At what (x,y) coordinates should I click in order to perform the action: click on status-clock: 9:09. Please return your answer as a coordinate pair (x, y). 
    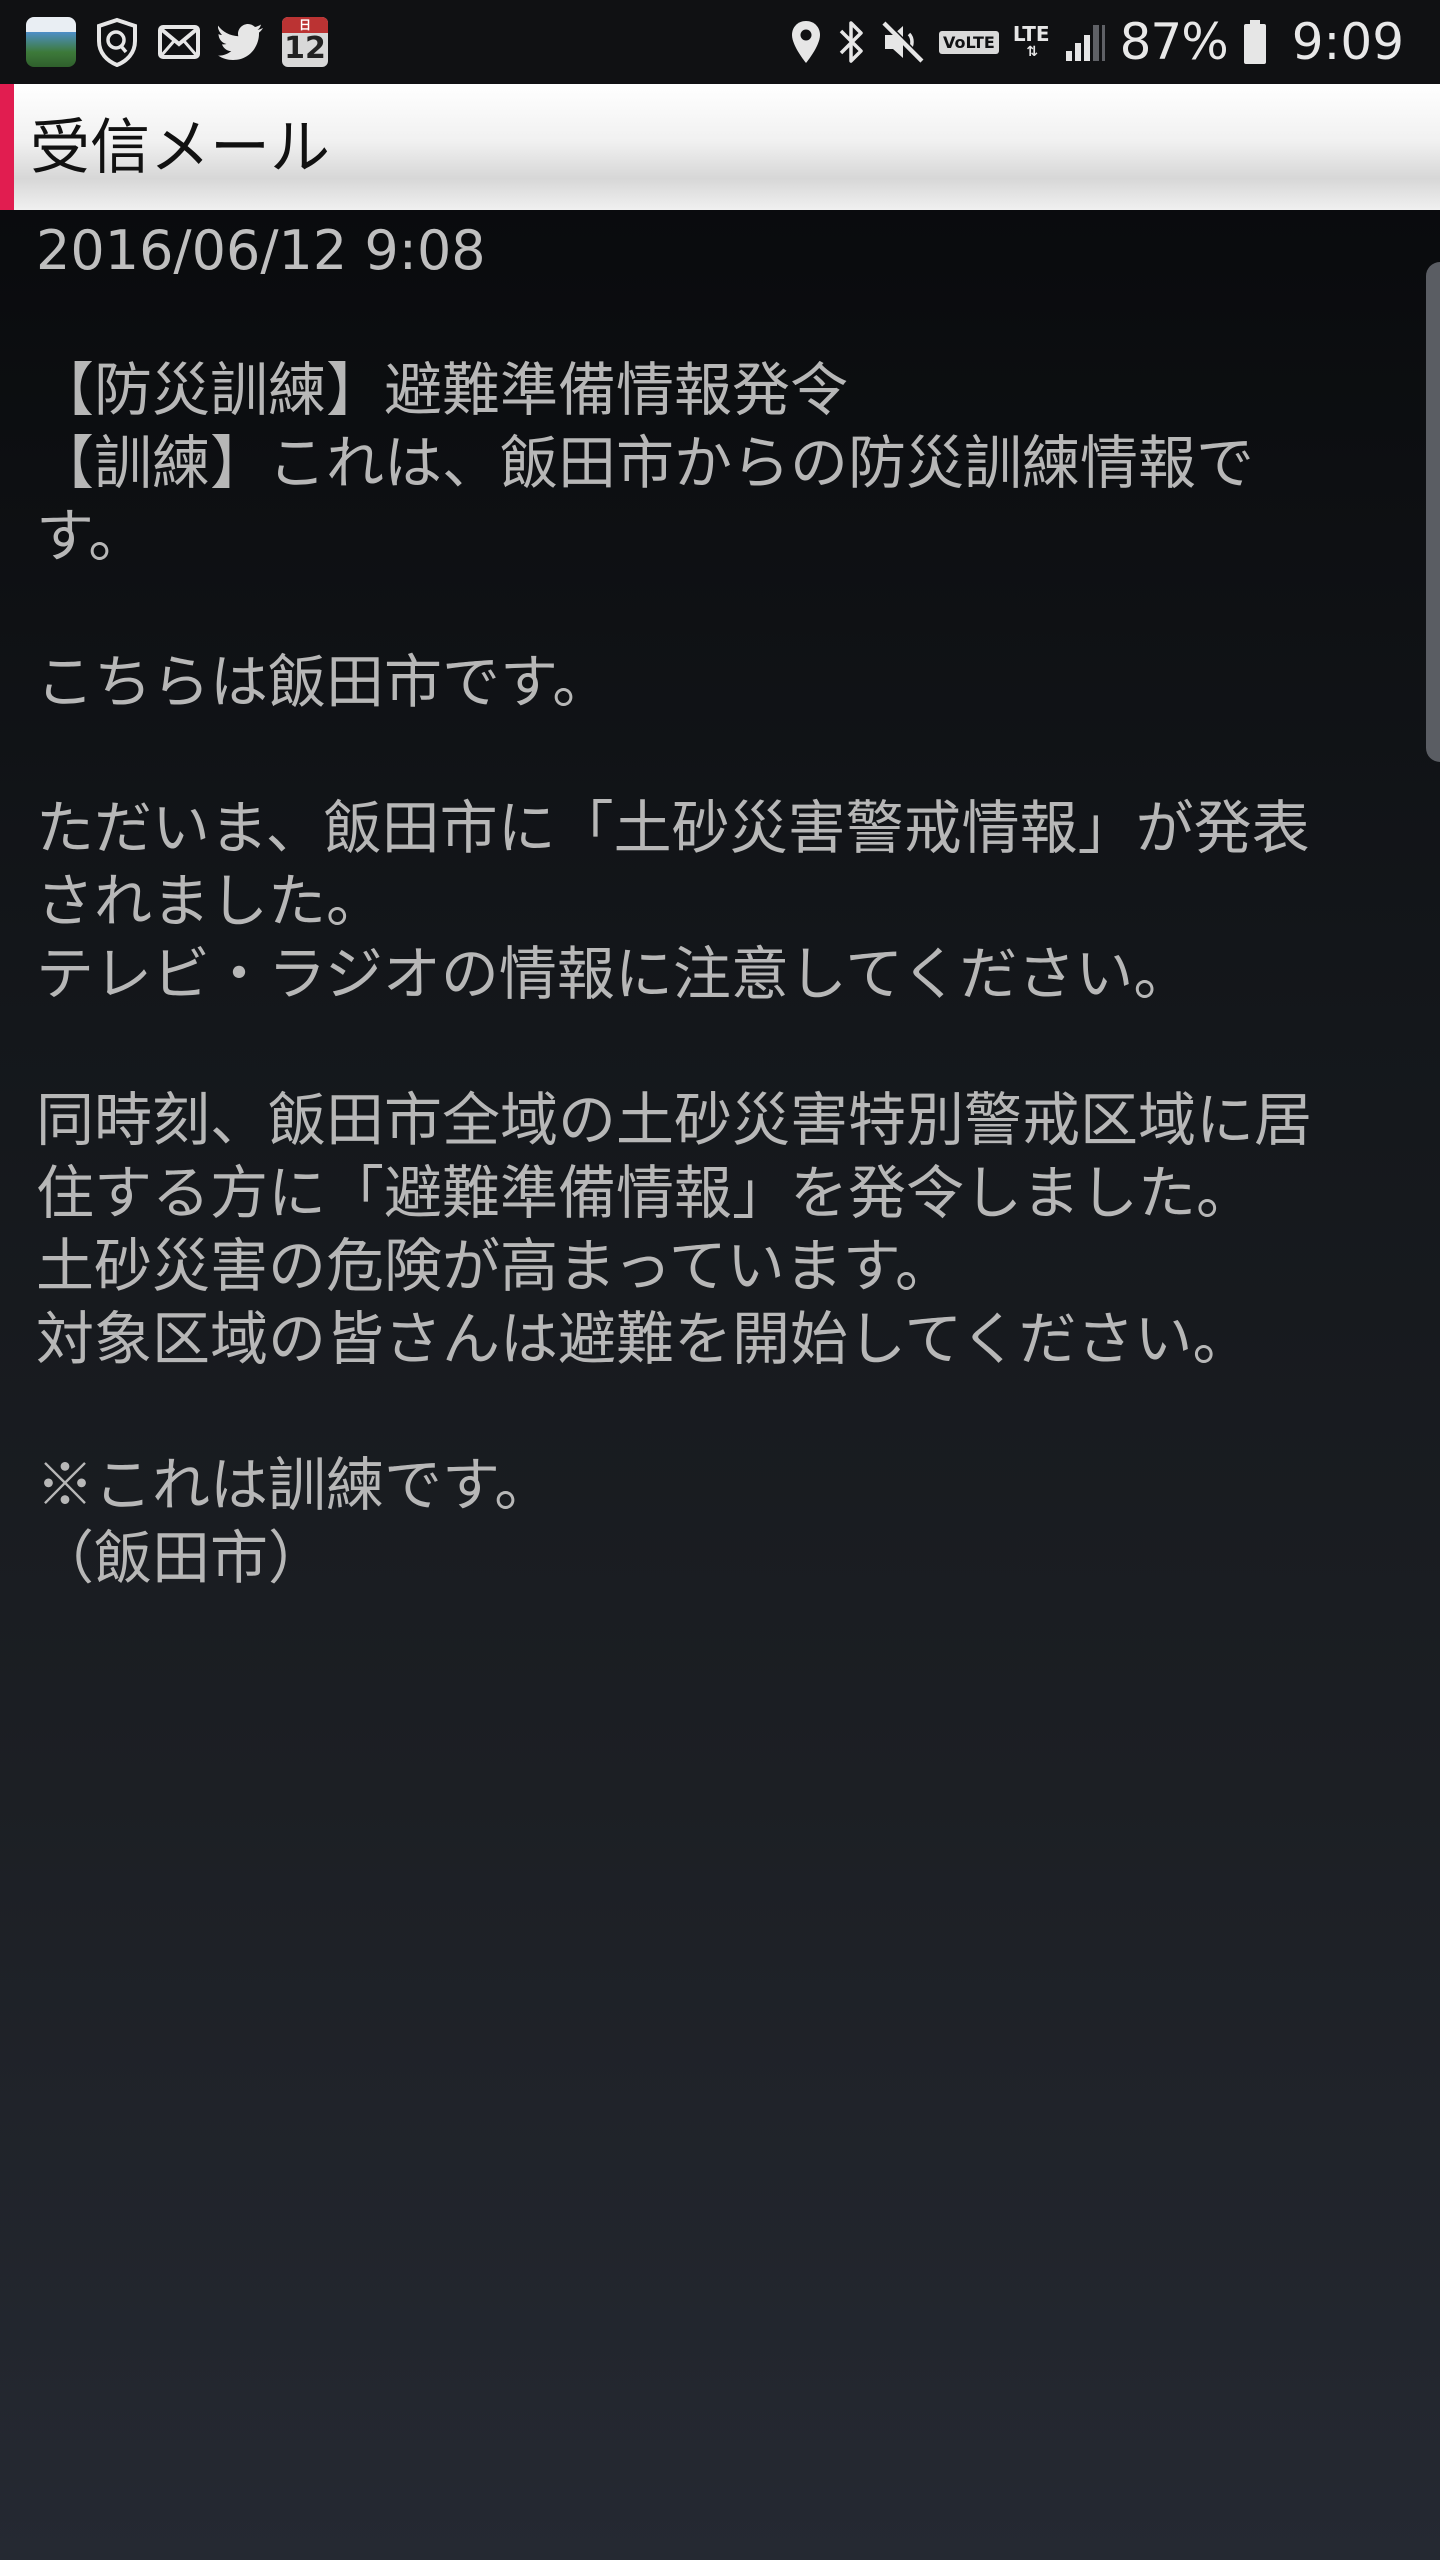
    Looking at the image, I should click on (1347, 42).